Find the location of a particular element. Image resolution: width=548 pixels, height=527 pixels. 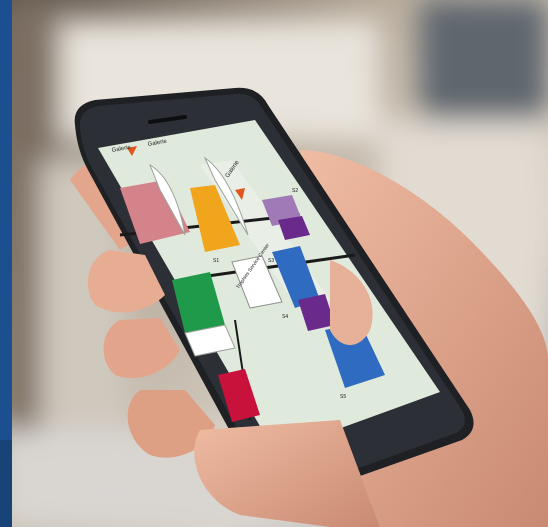

stall-number: S3 is located at coordinates (271, 261).